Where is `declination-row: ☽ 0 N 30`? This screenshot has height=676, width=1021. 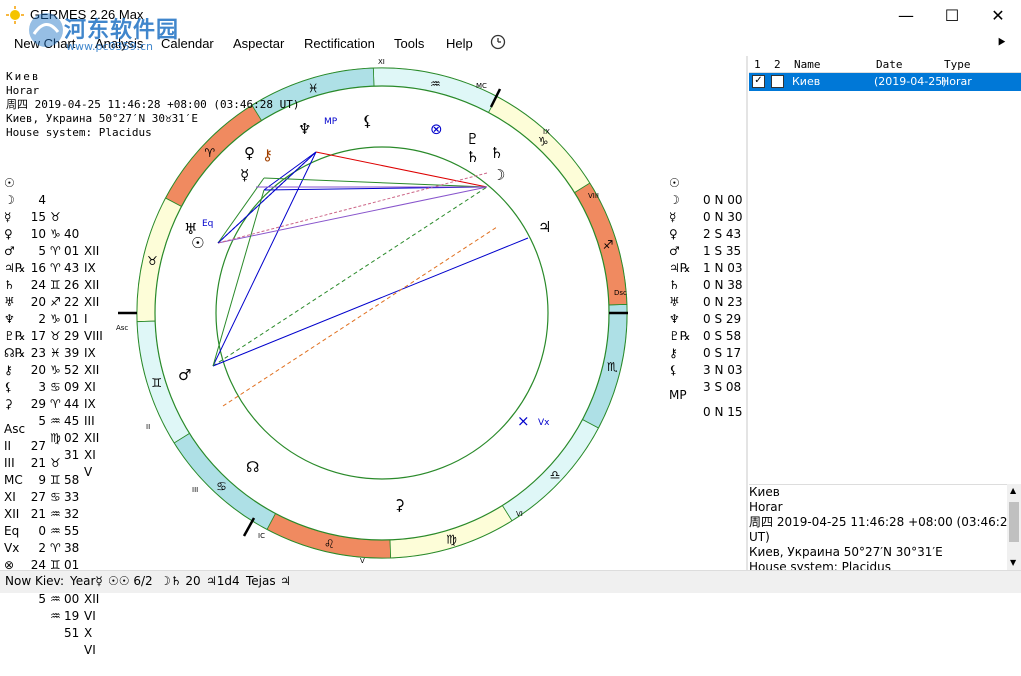
declination-row: ☽ 0 N 30 is located at coordinates (706, 199).